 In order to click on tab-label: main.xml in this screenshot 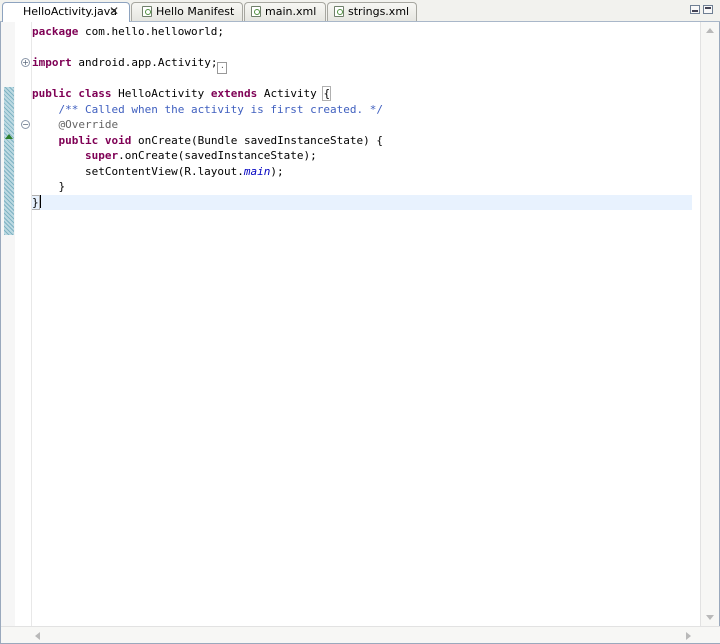, I will do `click(291, 11)`.